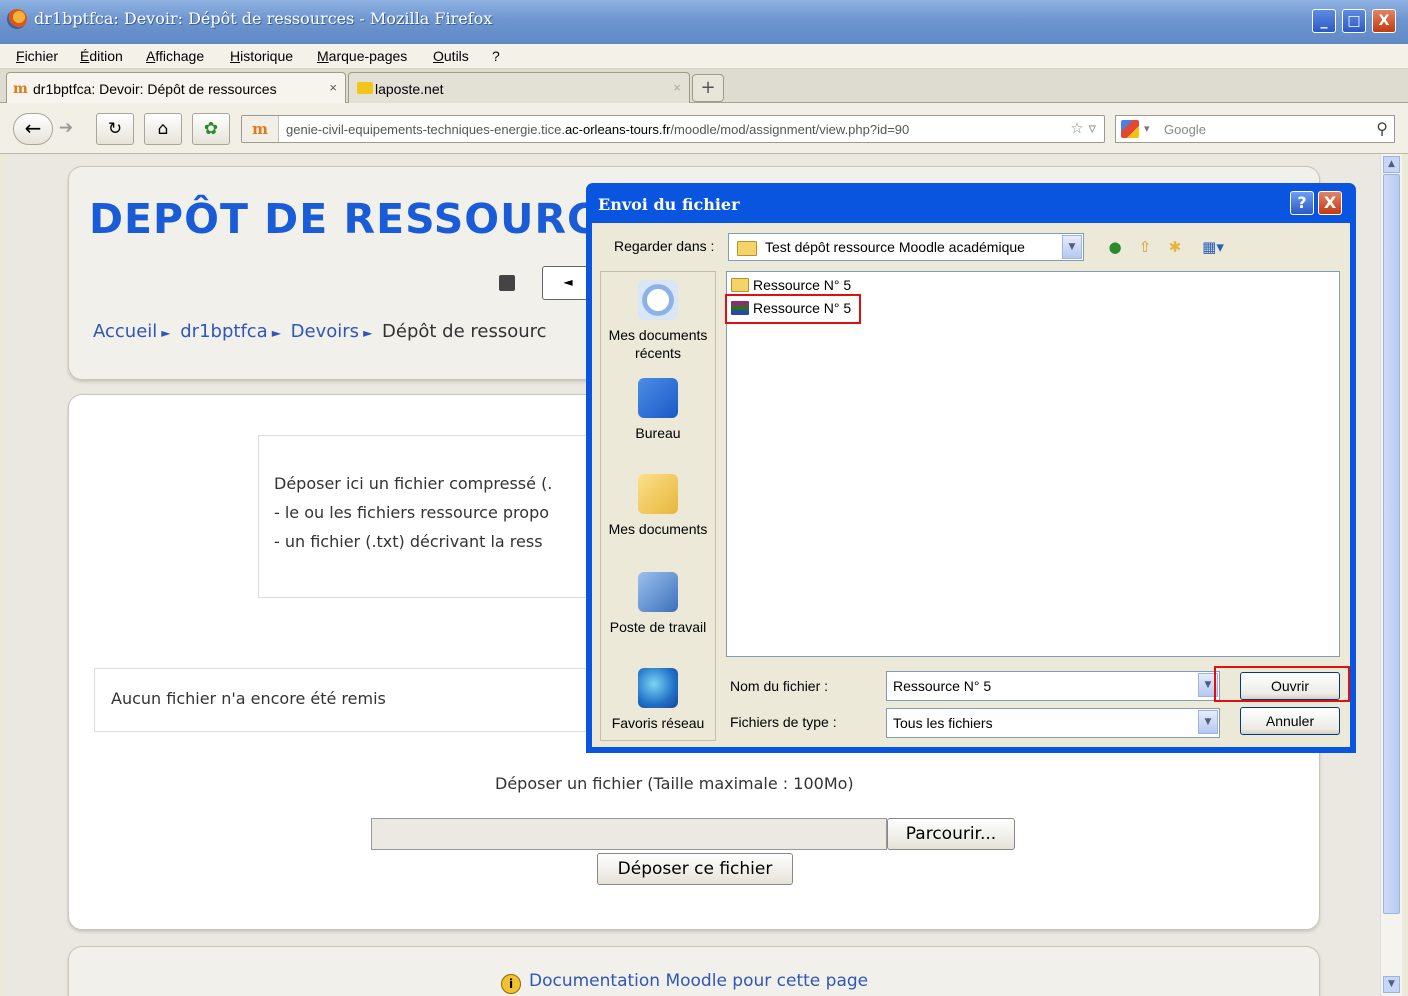 The image size is (1408, 996). I want to click on back-arrow-icon: ←, so click(33, 128).